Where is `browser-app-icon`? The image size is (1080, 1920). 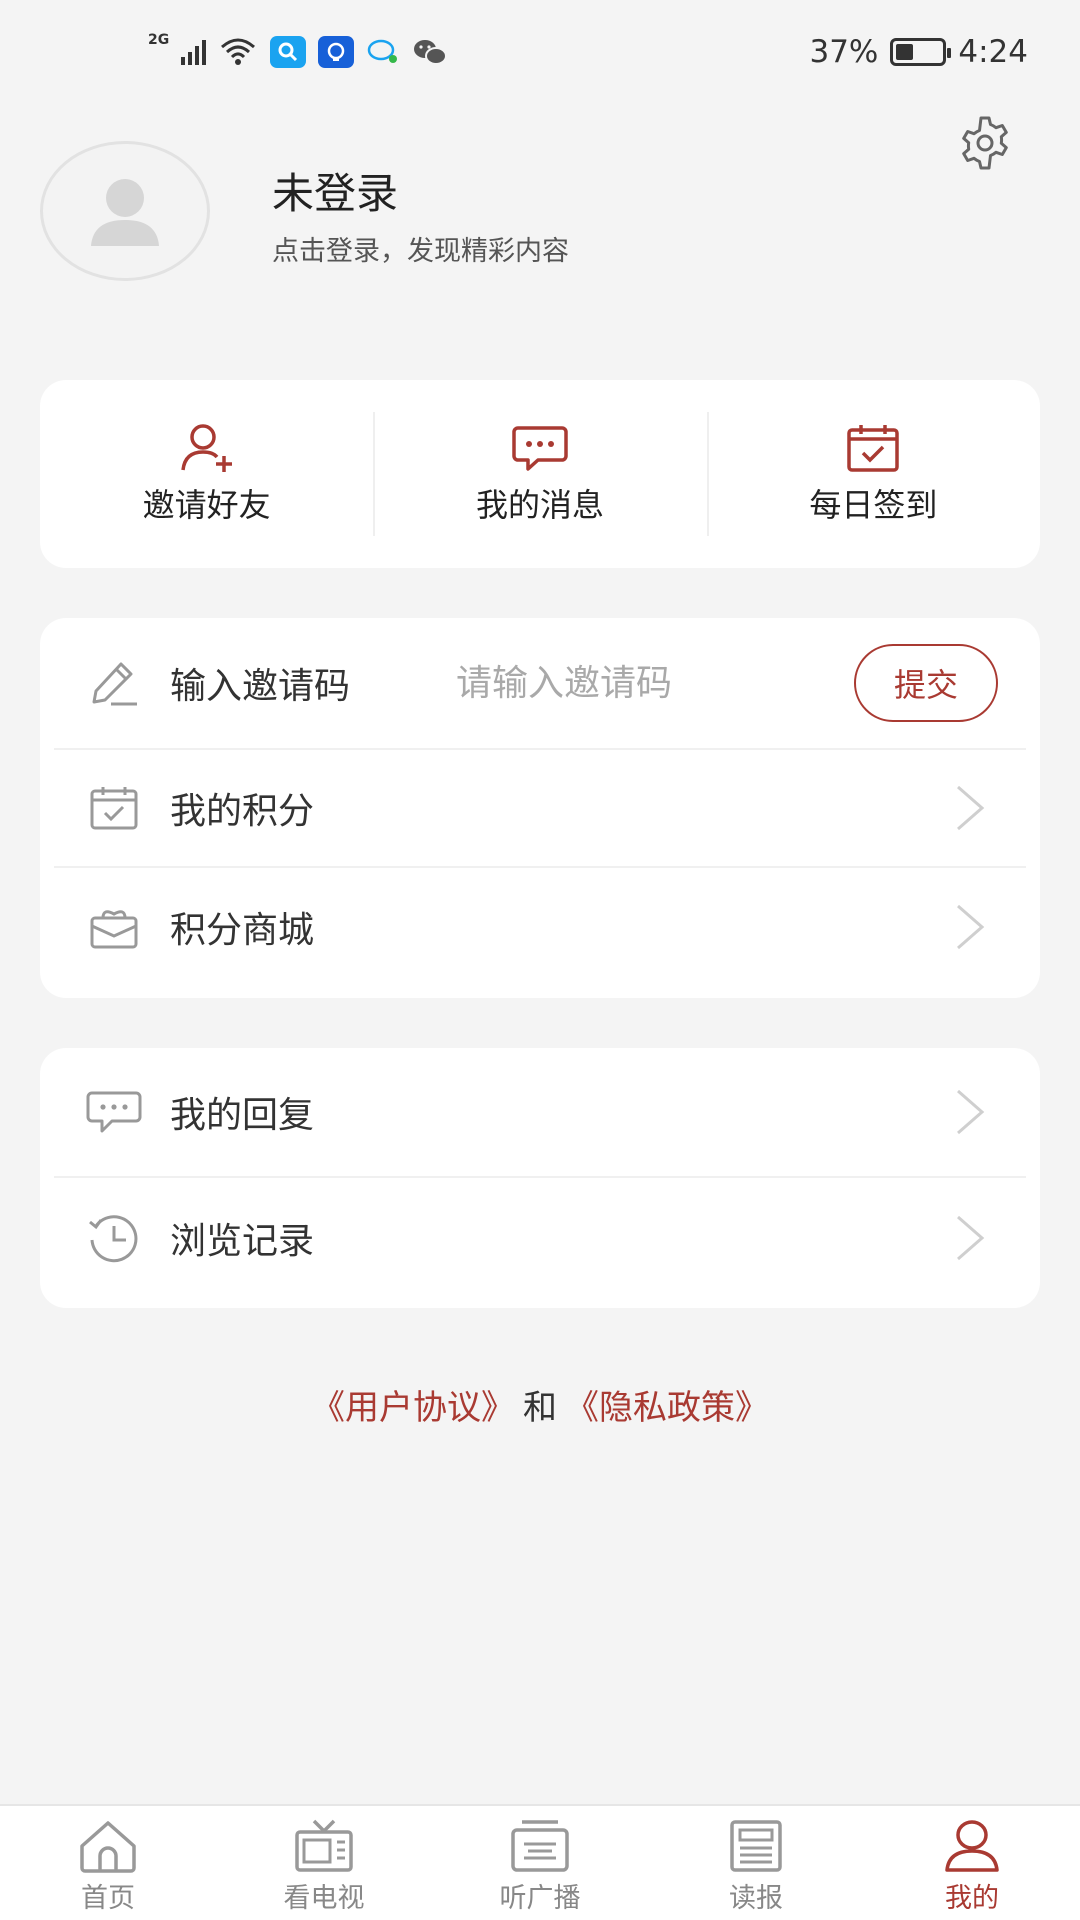
browser-app-icon is located at coordinates (336, 52).